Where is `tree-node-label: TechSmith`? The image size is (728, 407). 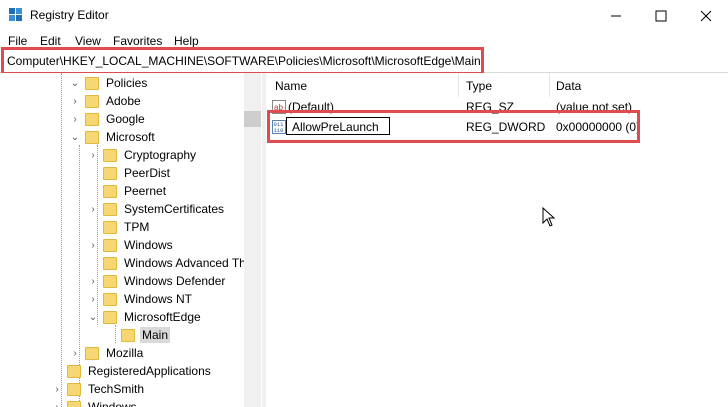
tree-node-label: TechSmith is located at coordinates (116, 389).